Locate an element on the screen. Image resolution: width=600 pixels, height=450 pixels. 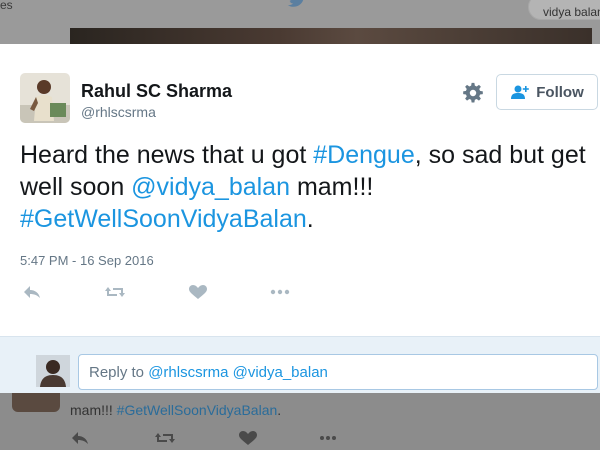
hashtag-dengue: #Dengue is located at coordinates (363, 155).